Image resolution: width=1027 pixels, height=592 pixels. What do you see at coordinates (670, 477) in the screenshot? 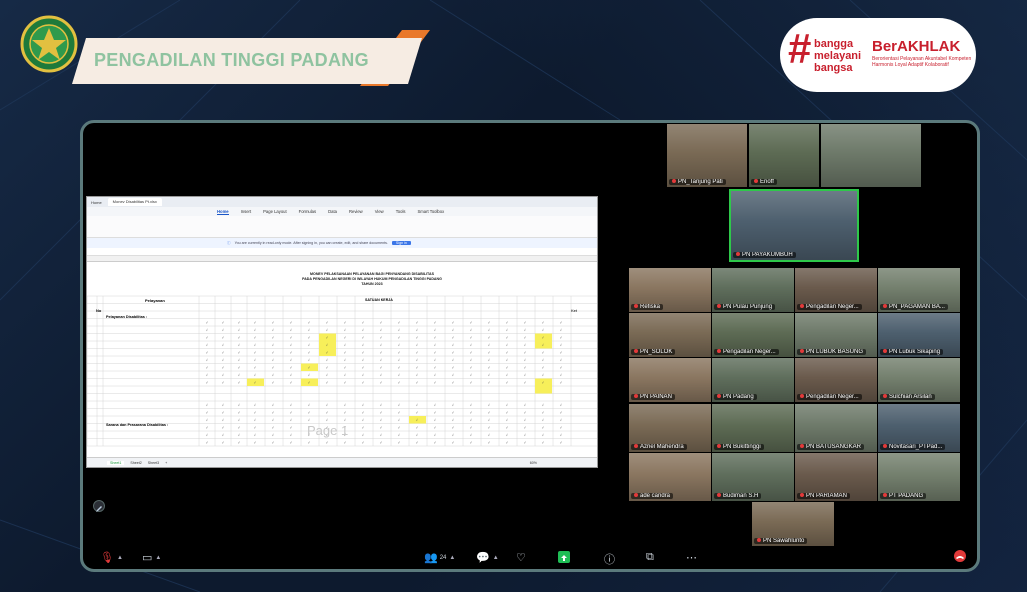
I see `participant-tile: ade candra` at bounding box center [670, 477].